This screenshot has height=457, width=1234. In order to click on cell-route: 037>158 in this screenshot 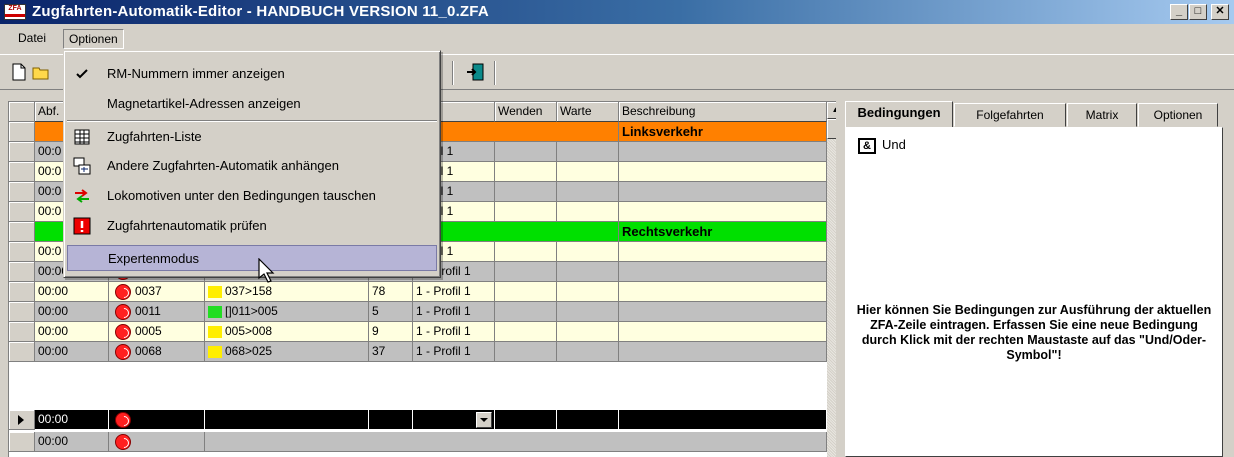, I will do `click(287, 292)`.